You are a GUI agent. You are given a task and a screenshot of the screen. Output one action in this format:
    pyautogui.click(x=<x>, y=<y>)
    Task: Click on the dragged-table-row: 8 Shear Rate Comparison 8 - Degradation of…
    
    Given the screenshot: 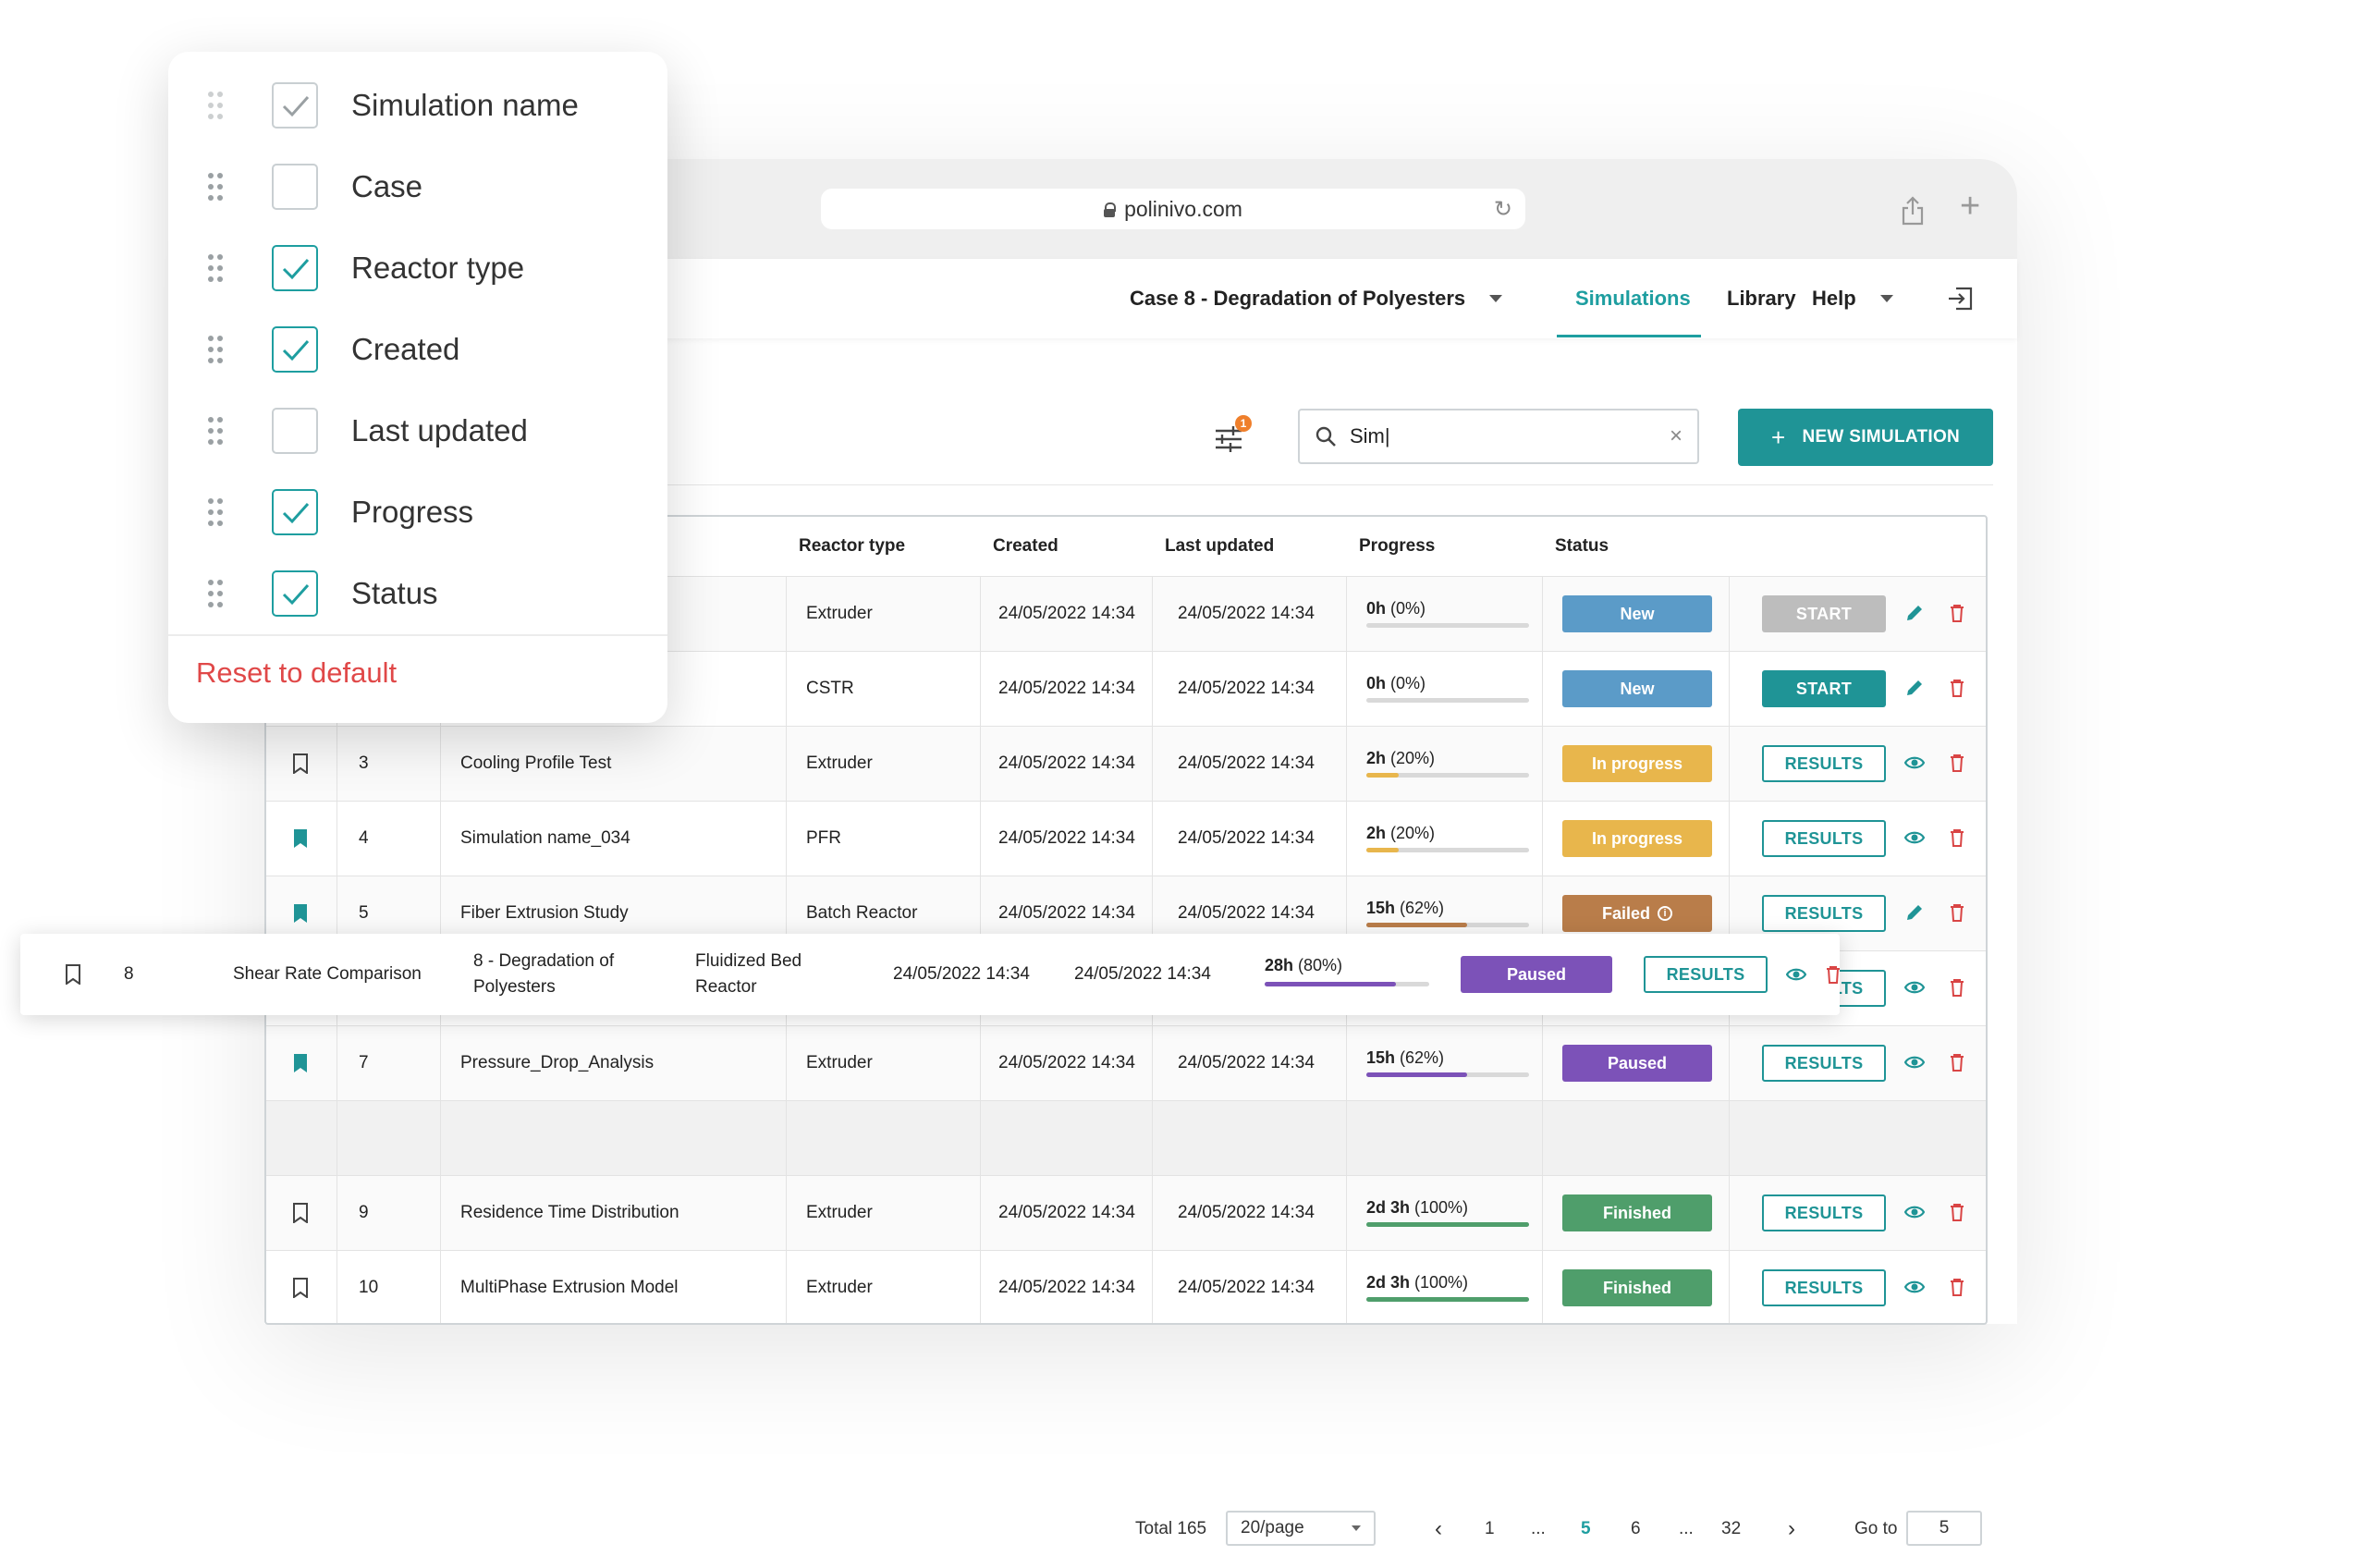 What is the action you would take?
    pyautogui.click(x=930, y=975)
    